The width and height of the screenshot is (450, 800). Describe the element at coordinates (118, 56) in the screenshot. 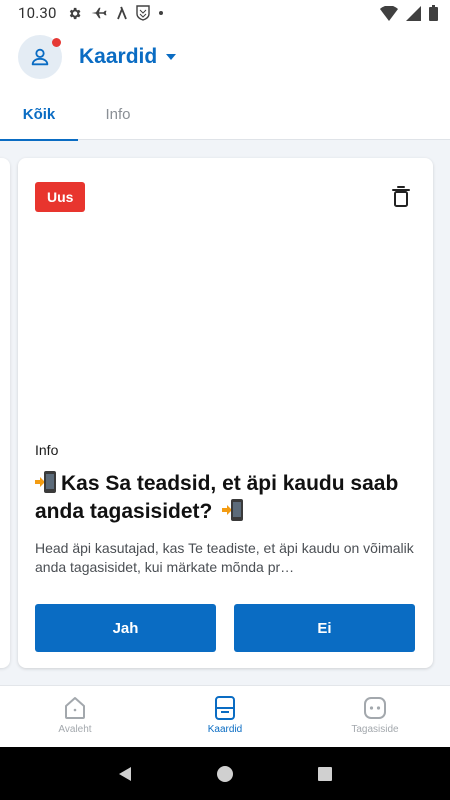

I see `header-title: Kaardid` at that location.